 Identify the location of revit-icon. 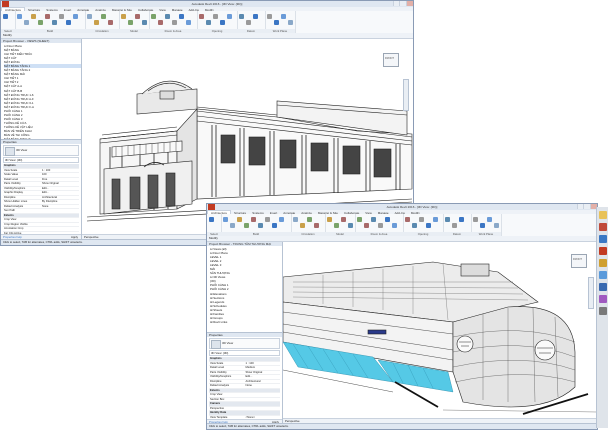
(603, 251).